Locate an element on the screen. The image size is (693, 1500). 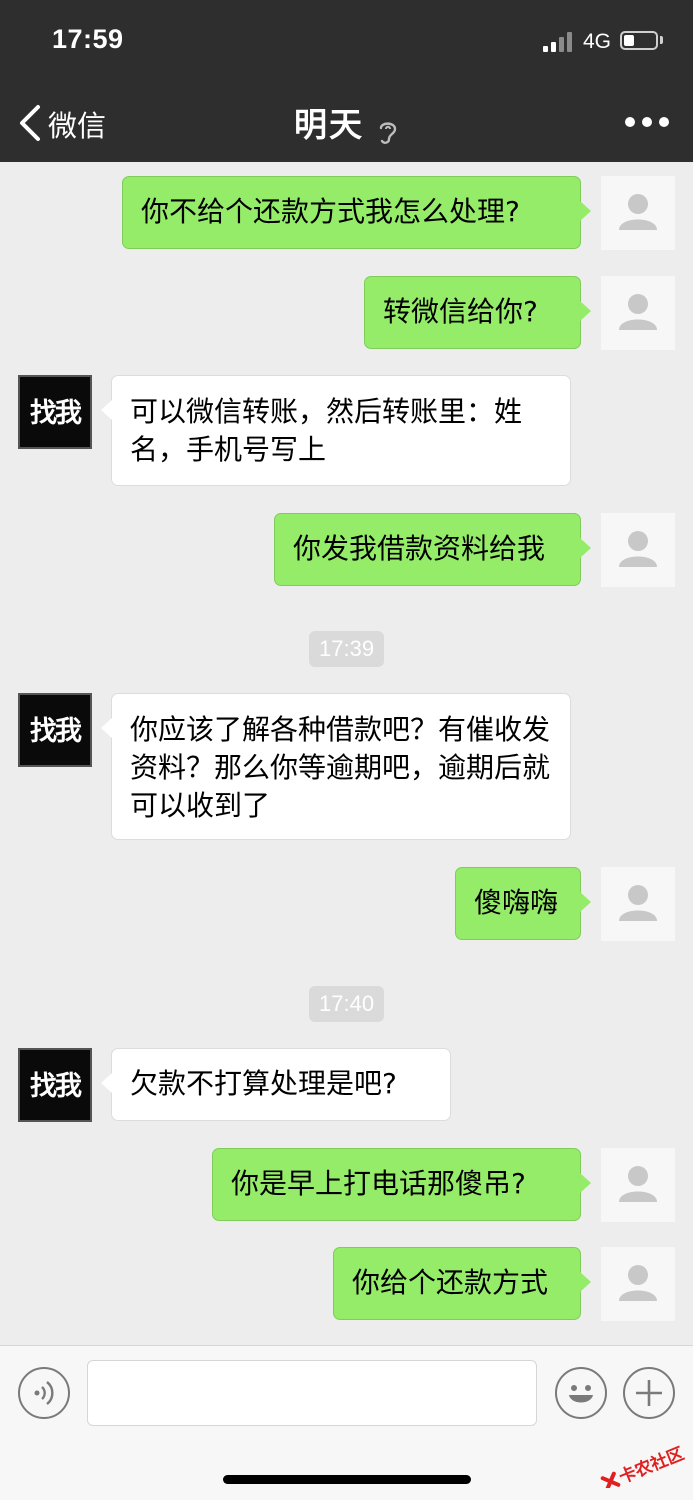
message-row: 找我 欠款不打算处理是吧? is located at coordinates (346, 1085).